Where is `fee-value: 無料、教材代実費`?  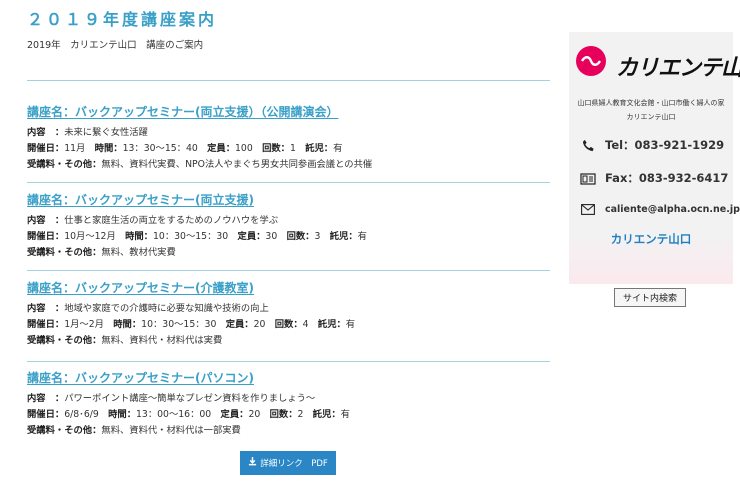 fee-value: 無料、教材代実費 is located at coordinates (138, 252).